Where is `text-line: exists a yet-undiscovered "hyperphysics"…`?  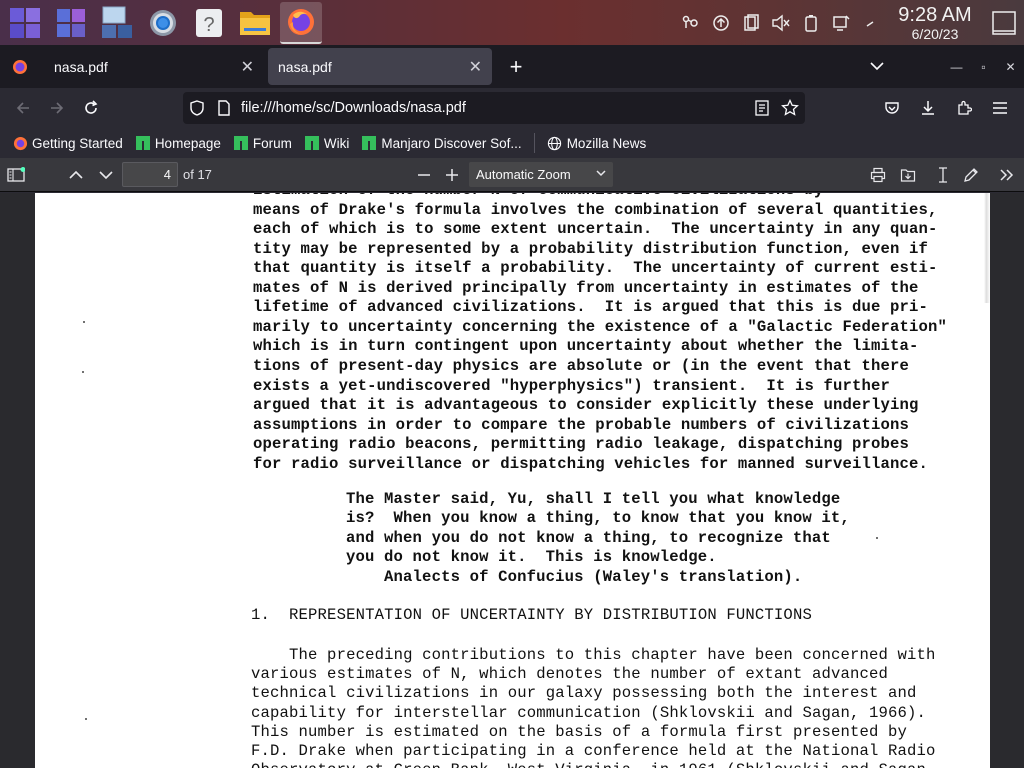 text-line: exists a yet-undiscovered "hyperphysics"… is located at coordinates (572, 385).